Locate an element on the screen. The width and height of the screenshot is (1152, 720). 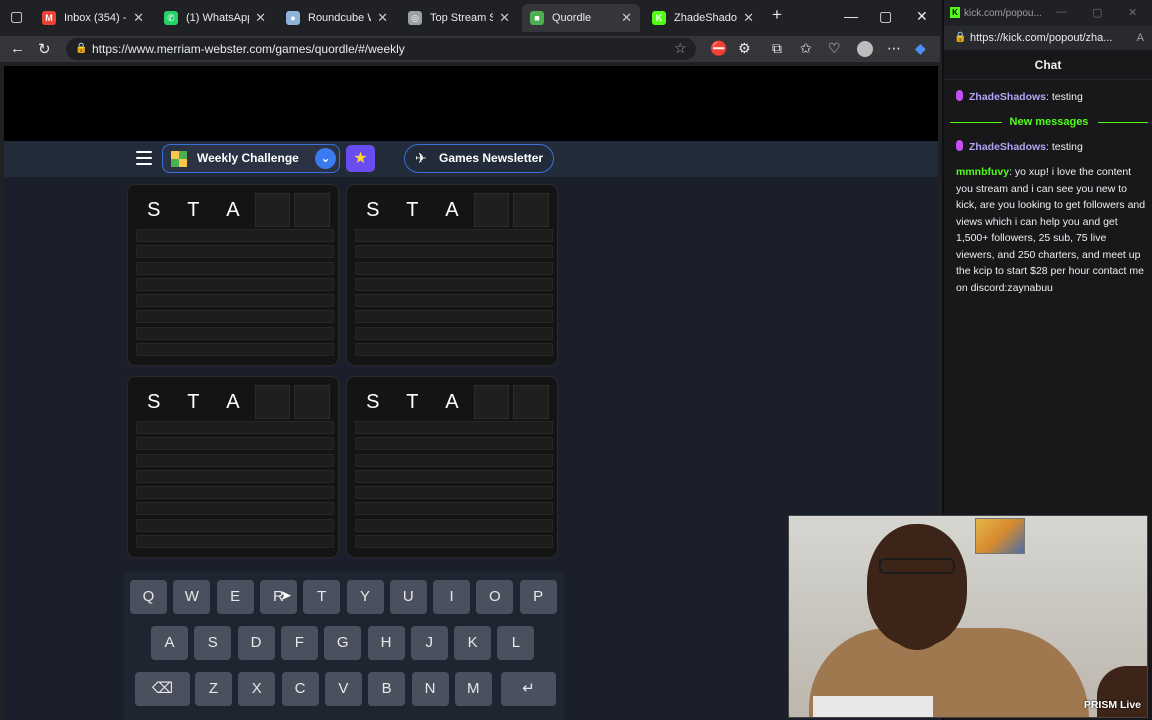
tab-4: ■ Quordle ✕ is located at coordinates (581, 18).